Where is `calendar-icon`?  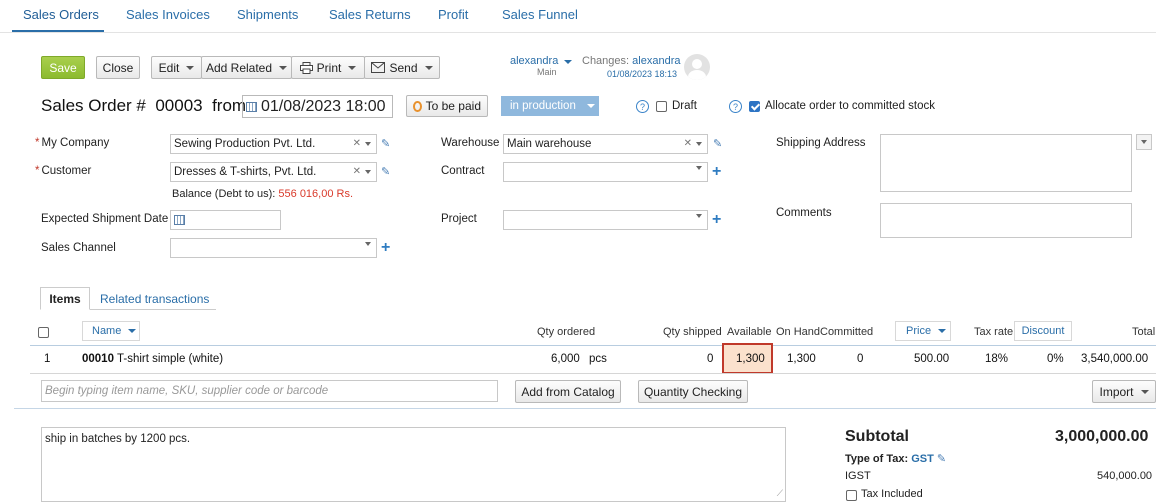 calendar-icon is located at coordinates (179, 220).